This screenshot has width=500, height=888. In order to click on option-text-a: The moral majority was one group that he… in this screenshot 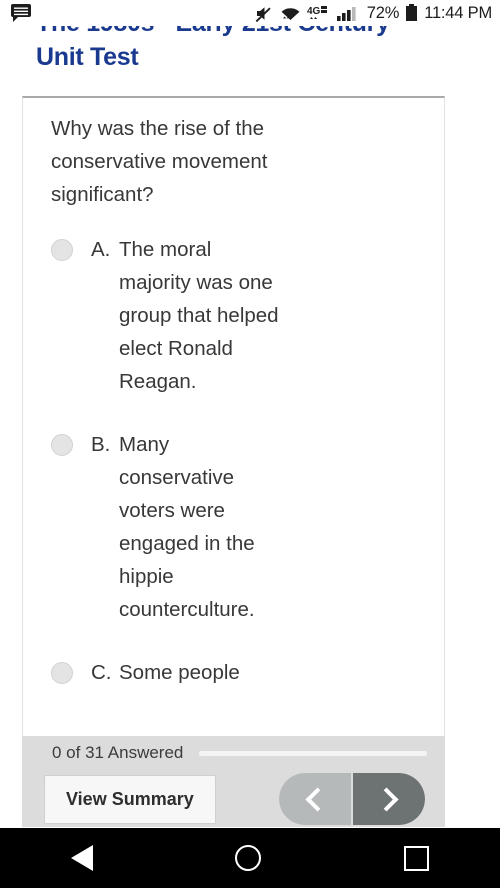, I will do `click(199, 315)`.